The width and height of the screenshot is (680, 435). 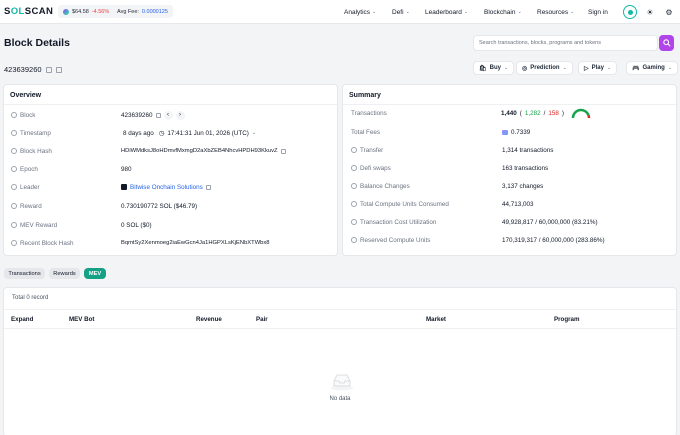 I want to click on gear-icon: ⚙, so click(x=669, y=12).